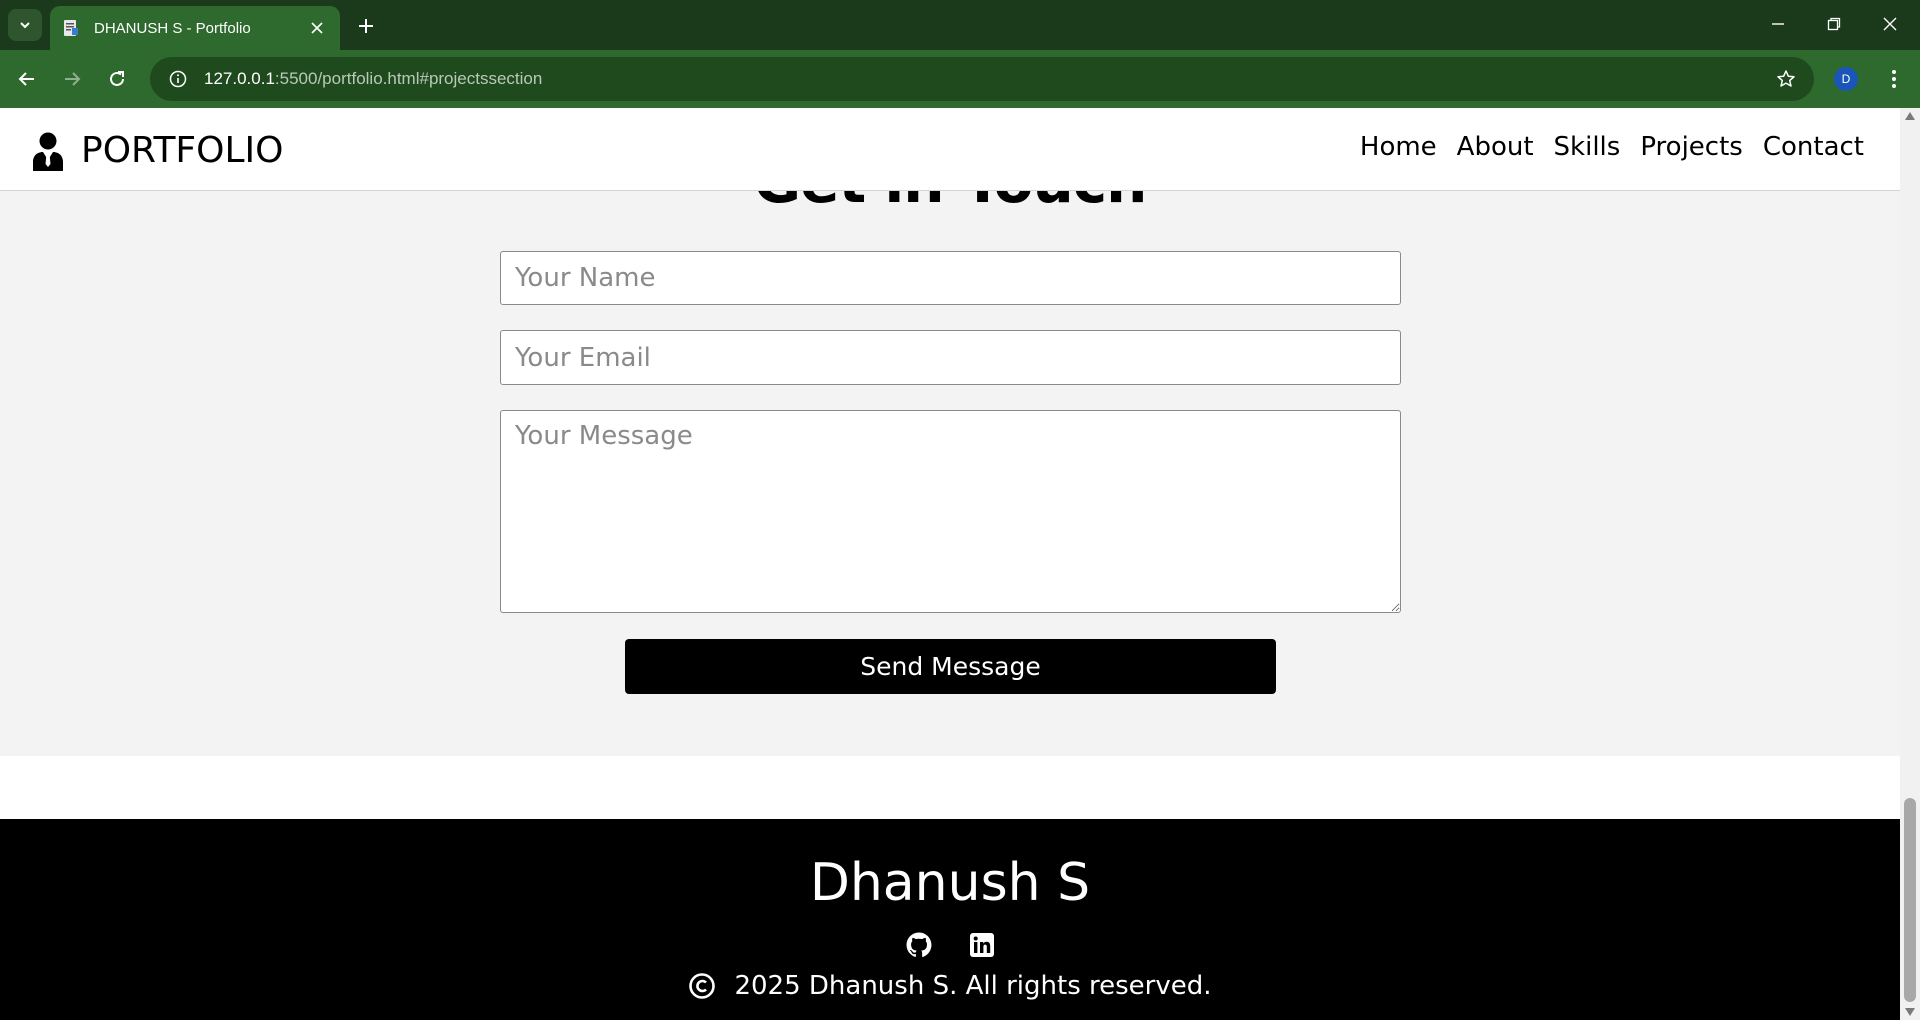 This screenshot has height=1020, width=1920. I want to click on nav-about: About, so click(1495, 147).